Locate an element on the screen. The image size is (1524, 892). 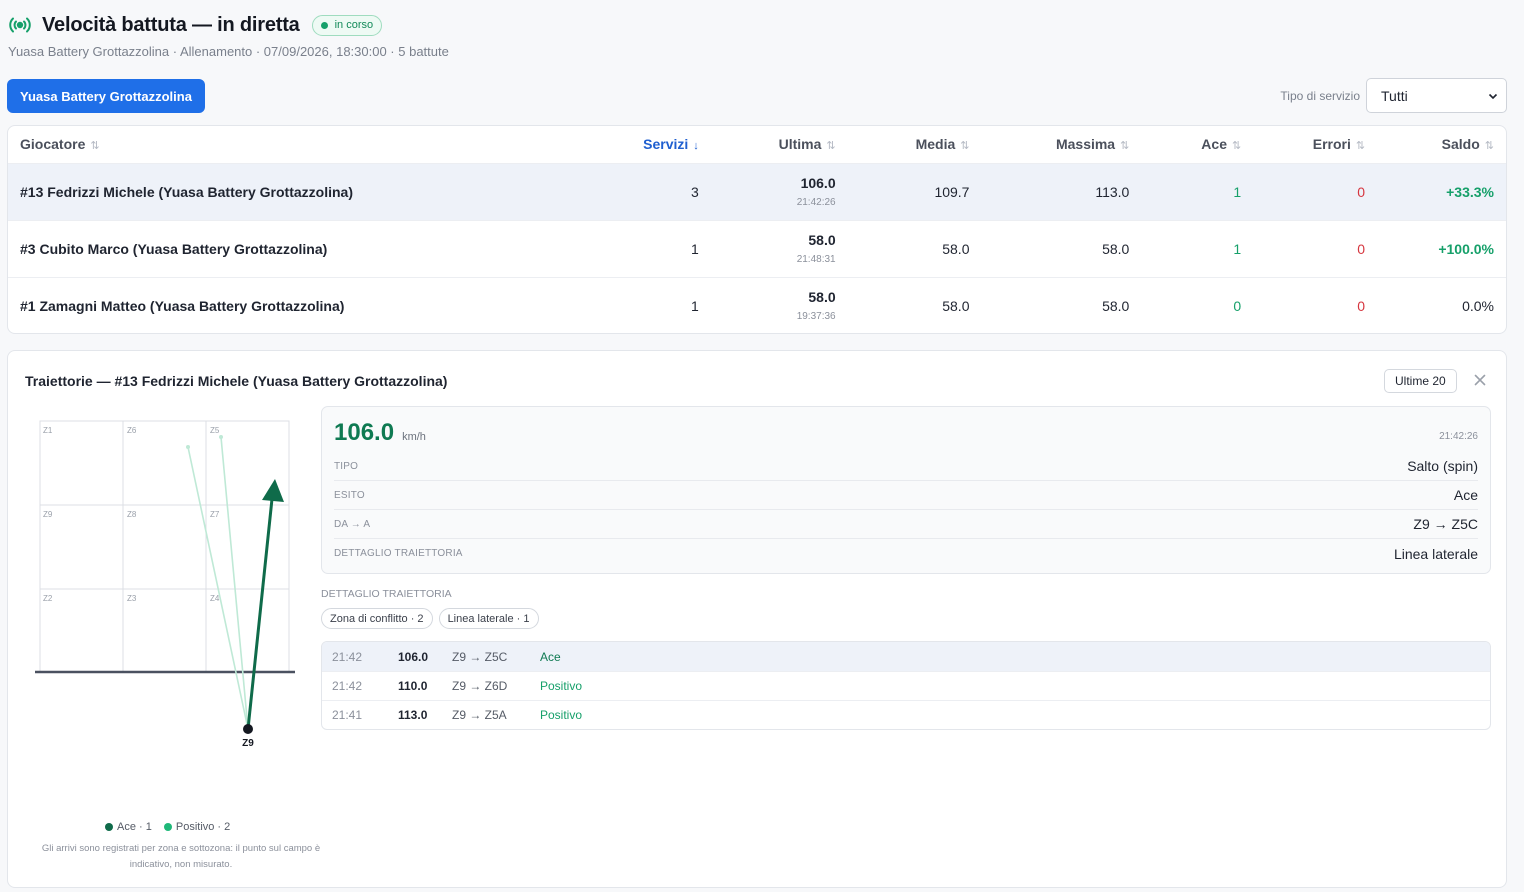
media-value: 109.7 is located at coordinates (914, 191).